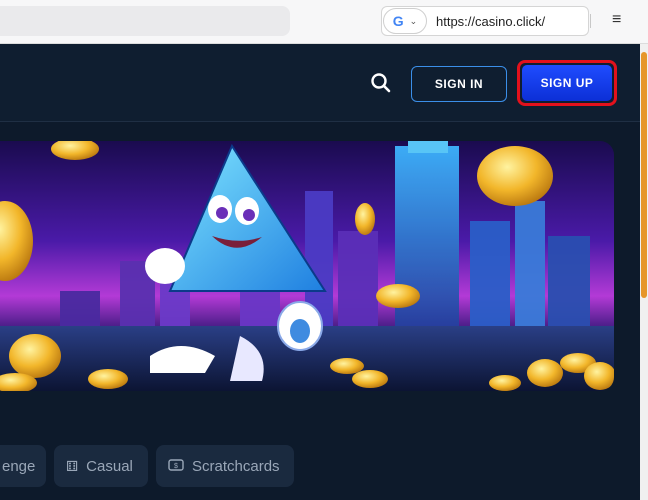  I want to click on search-icon, so click(381, 83).